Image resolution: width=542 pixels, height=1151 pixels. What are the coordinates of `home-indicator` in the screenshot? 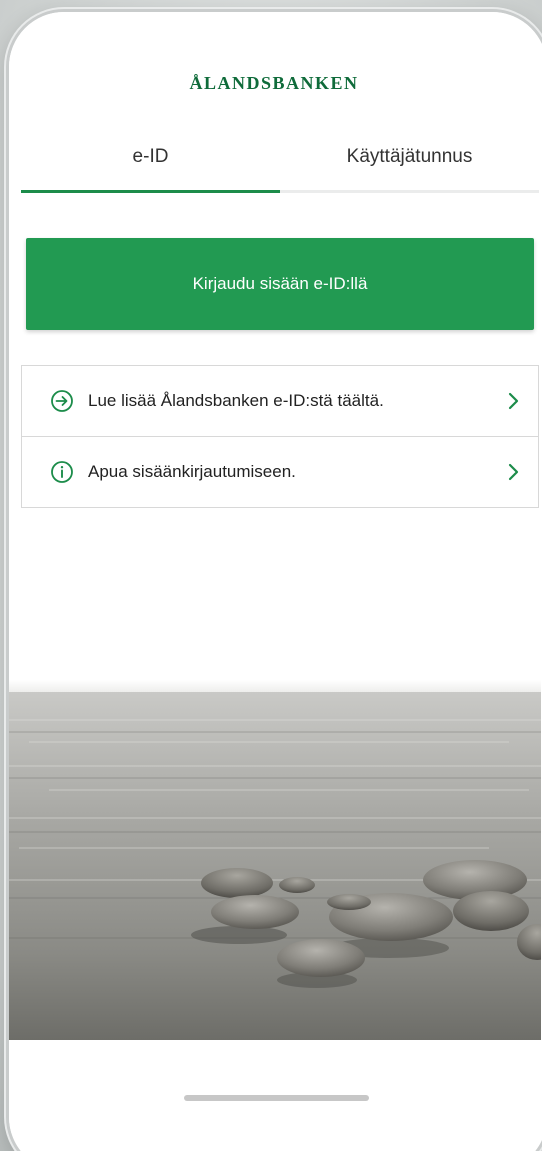 It's located at (276, 1098).